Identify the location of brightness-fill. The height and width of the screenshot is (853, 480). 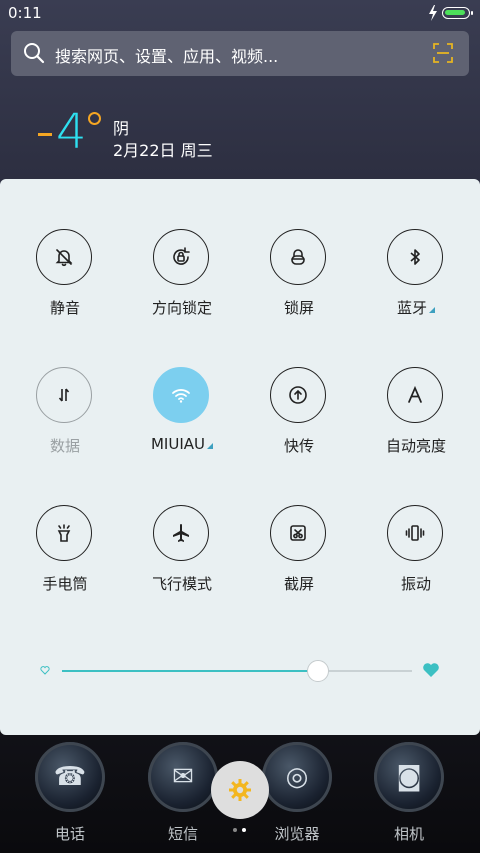
(190, 671).